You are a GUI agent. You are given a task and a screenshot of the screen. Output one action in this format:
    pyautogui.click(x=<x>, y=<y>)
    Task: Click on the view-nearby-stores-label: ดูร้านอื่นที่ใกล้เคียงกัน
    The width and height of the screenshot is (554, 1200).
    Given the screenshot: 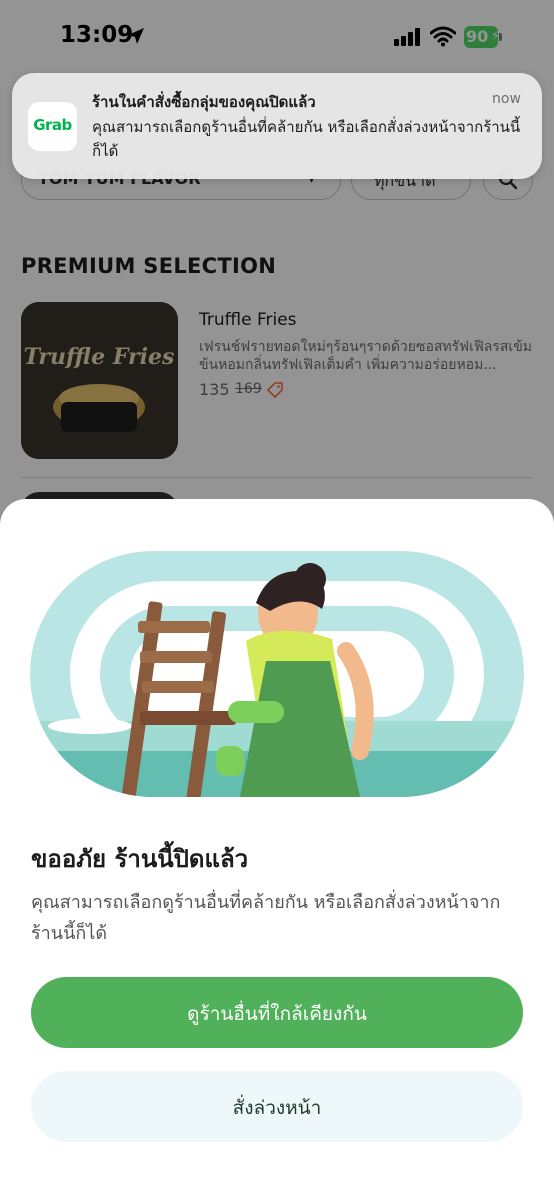 What is the action you would take?
    pyautogui.click(x=277, y=1014)
    